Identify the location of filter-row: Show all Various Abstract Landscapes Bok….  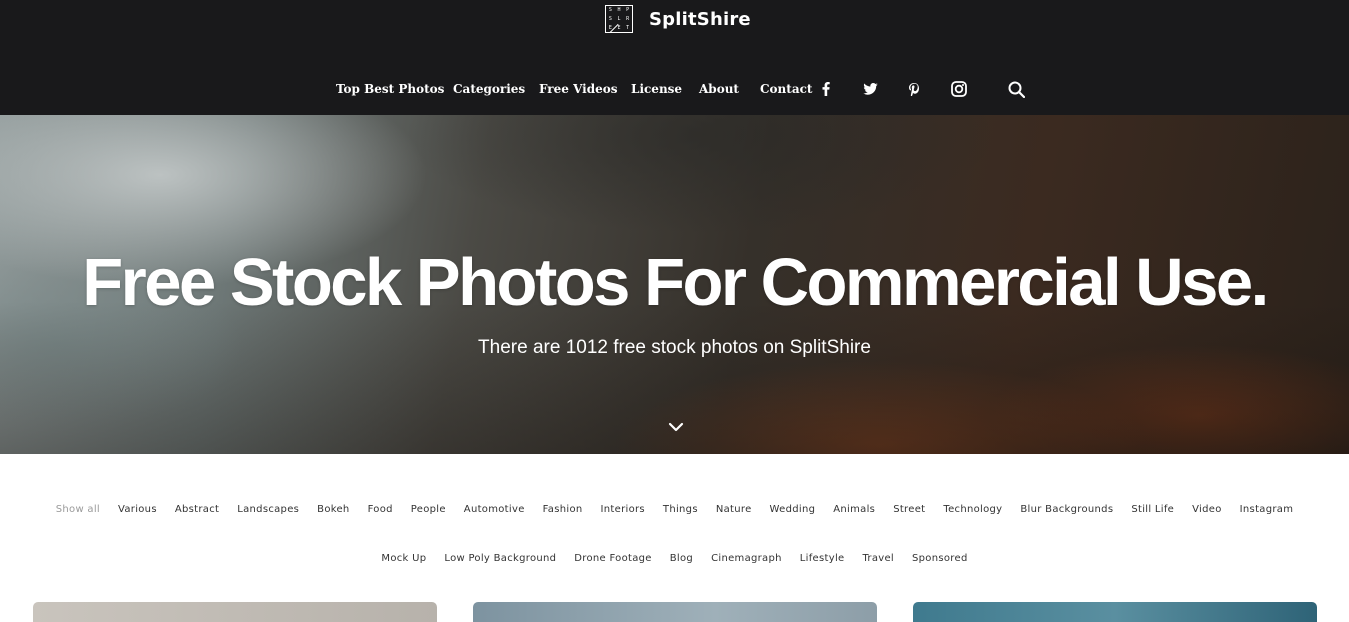
(674, 510).